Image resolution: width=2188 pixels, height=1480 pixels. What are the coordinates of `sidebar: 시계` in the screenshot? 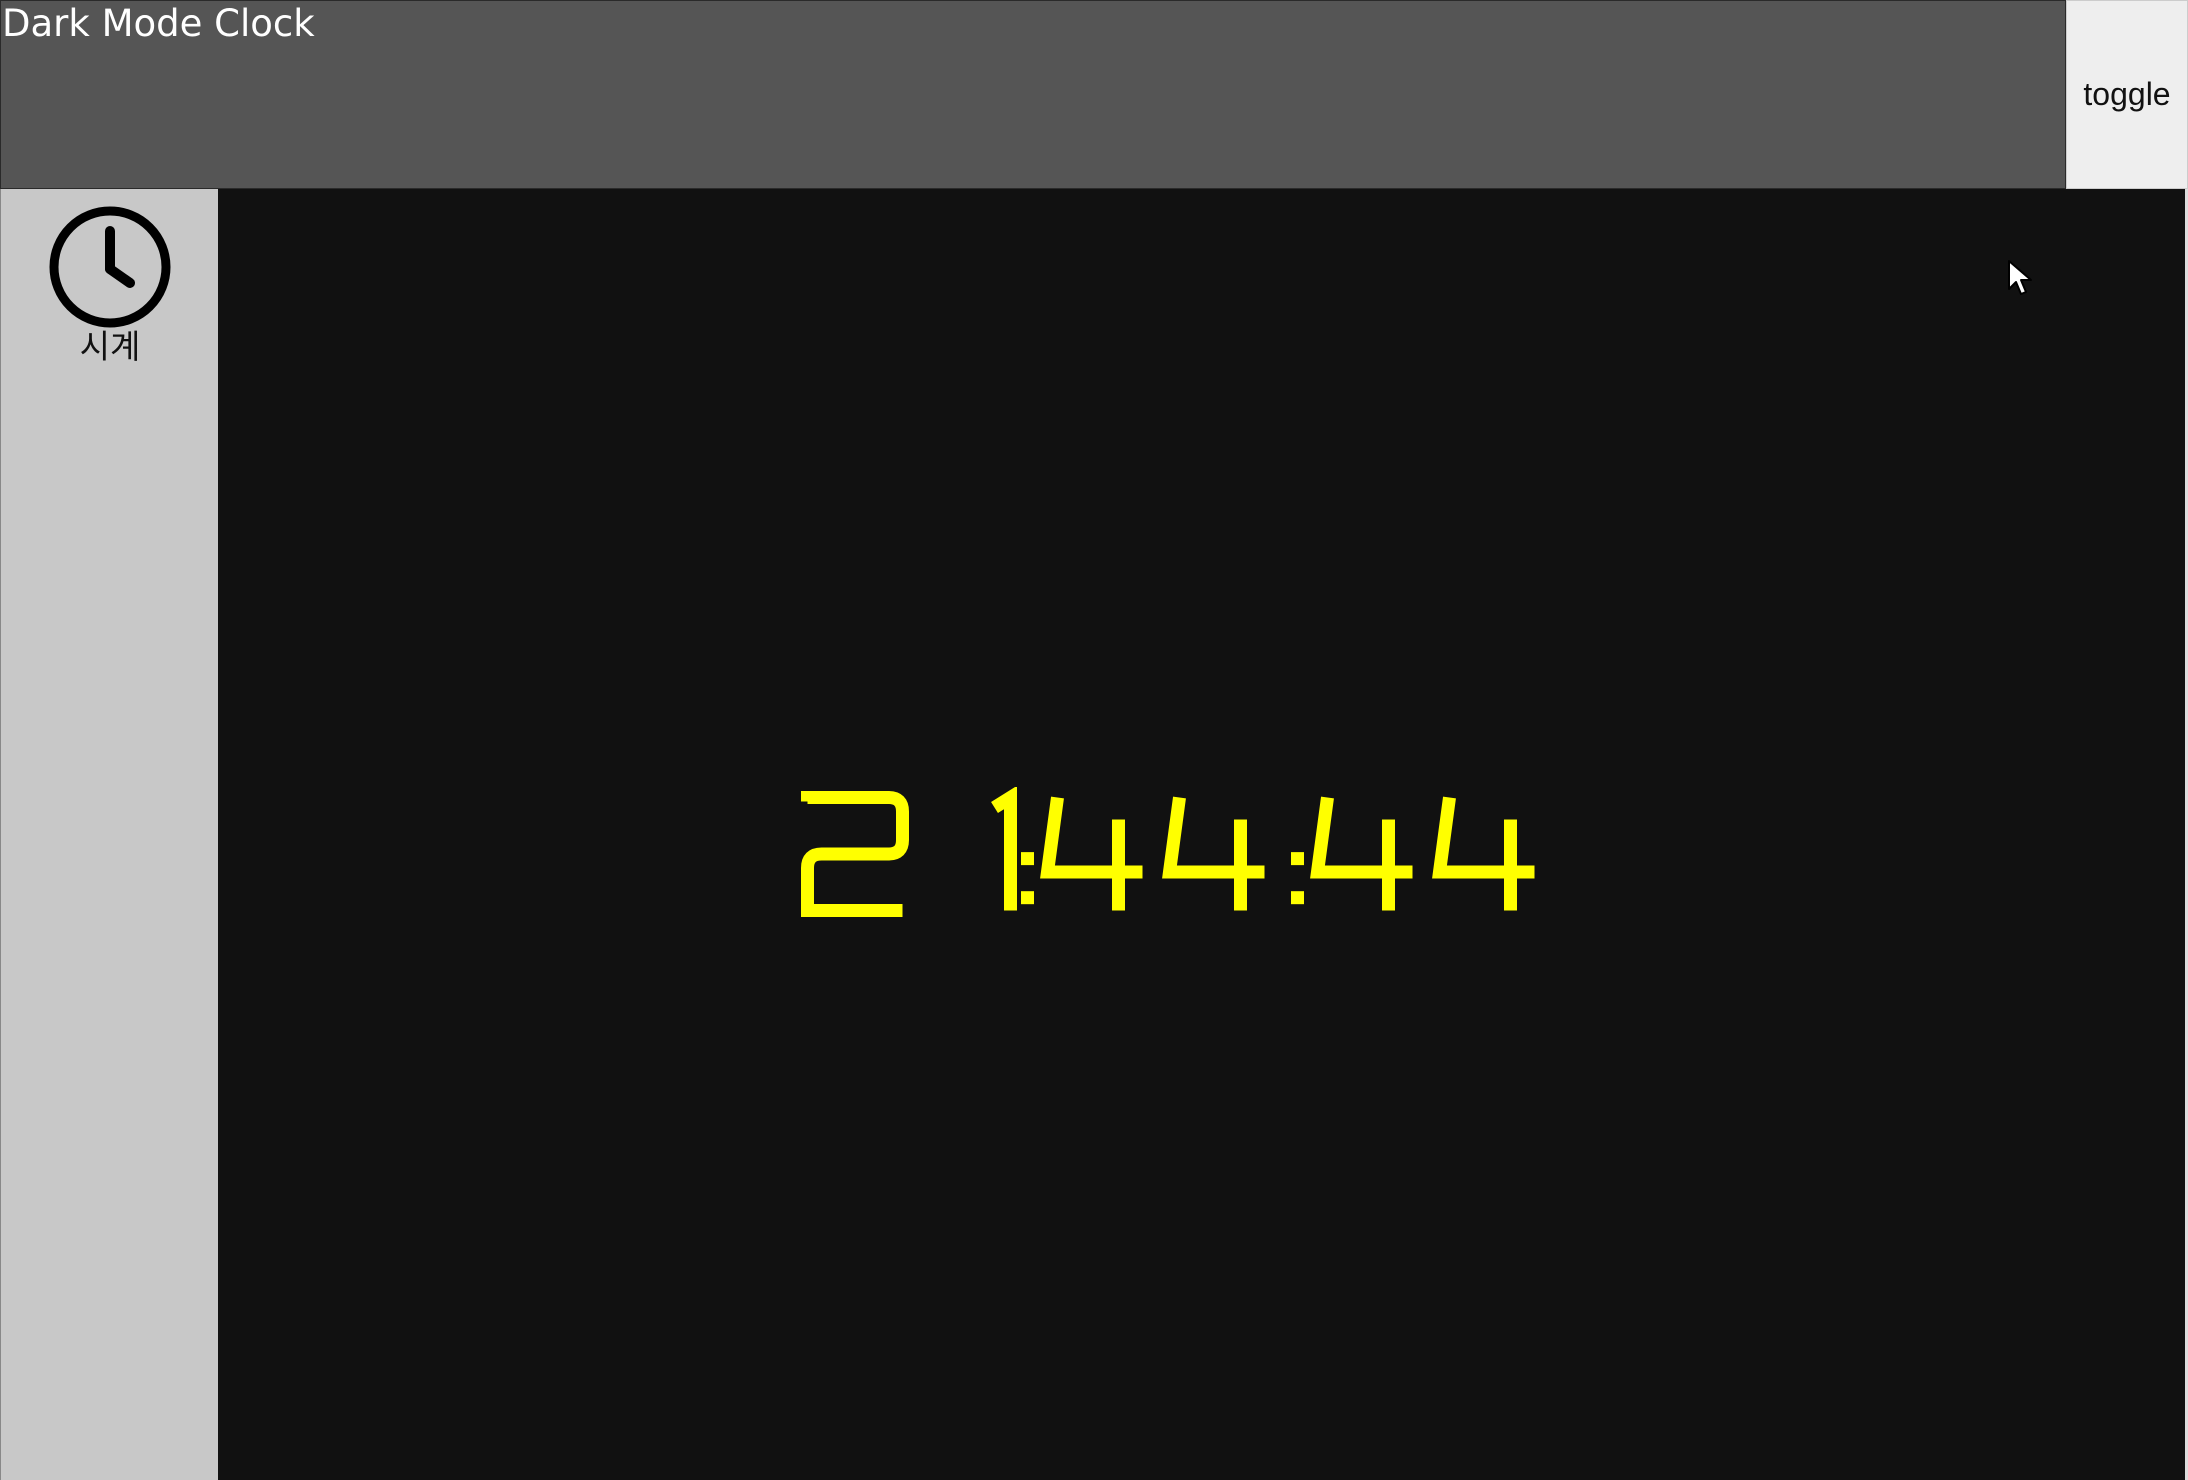 It's located at (109, 834).